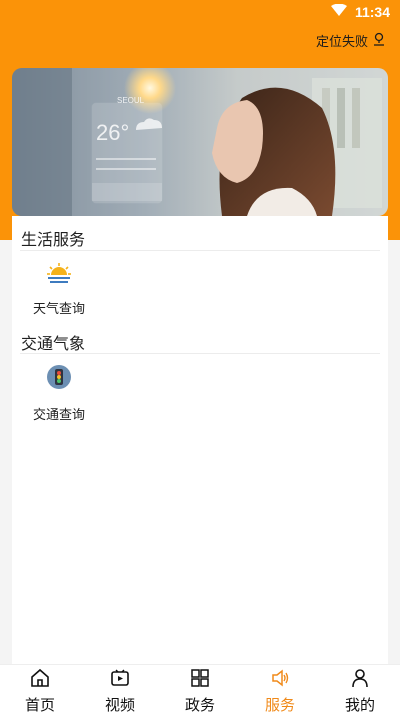 The height and width of the screenshot is (712, 400). I want to click on wifi-icon, so click(338, 11).